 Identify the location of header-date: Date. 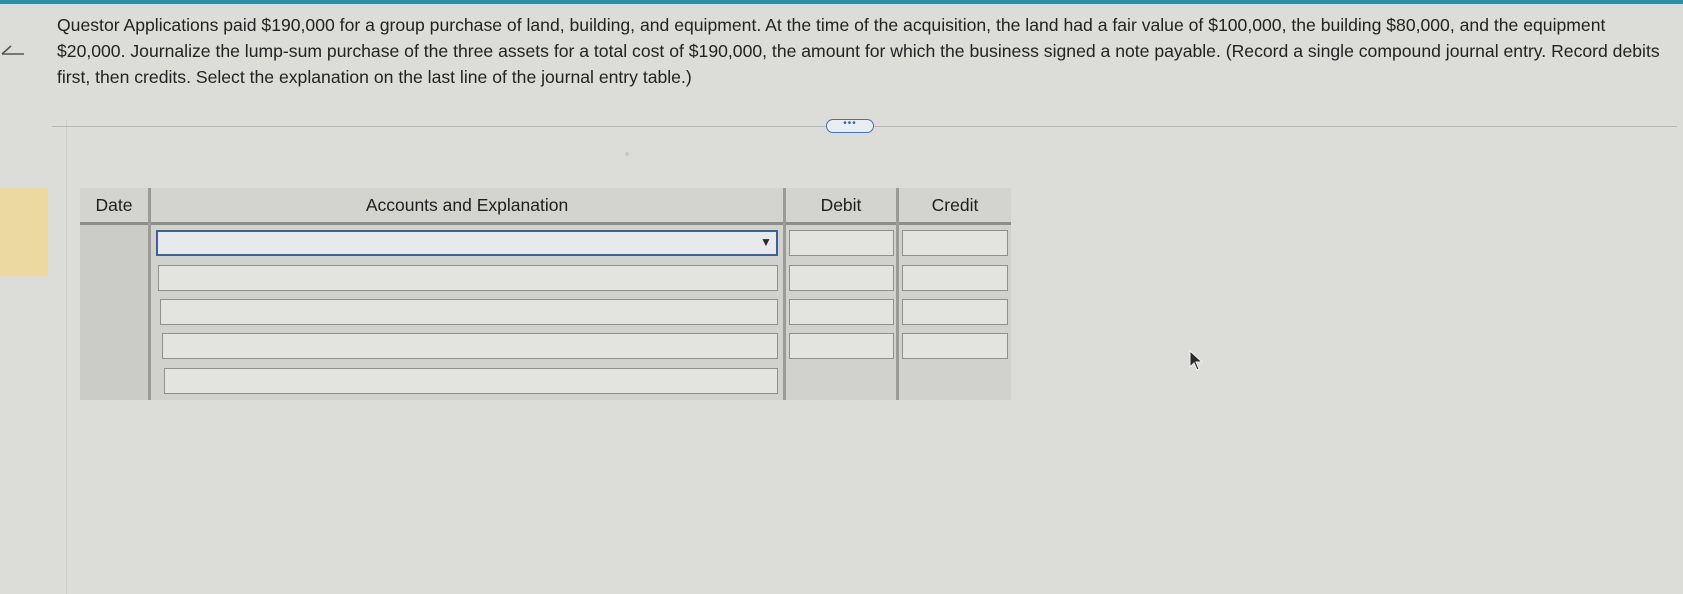
(114, 205).